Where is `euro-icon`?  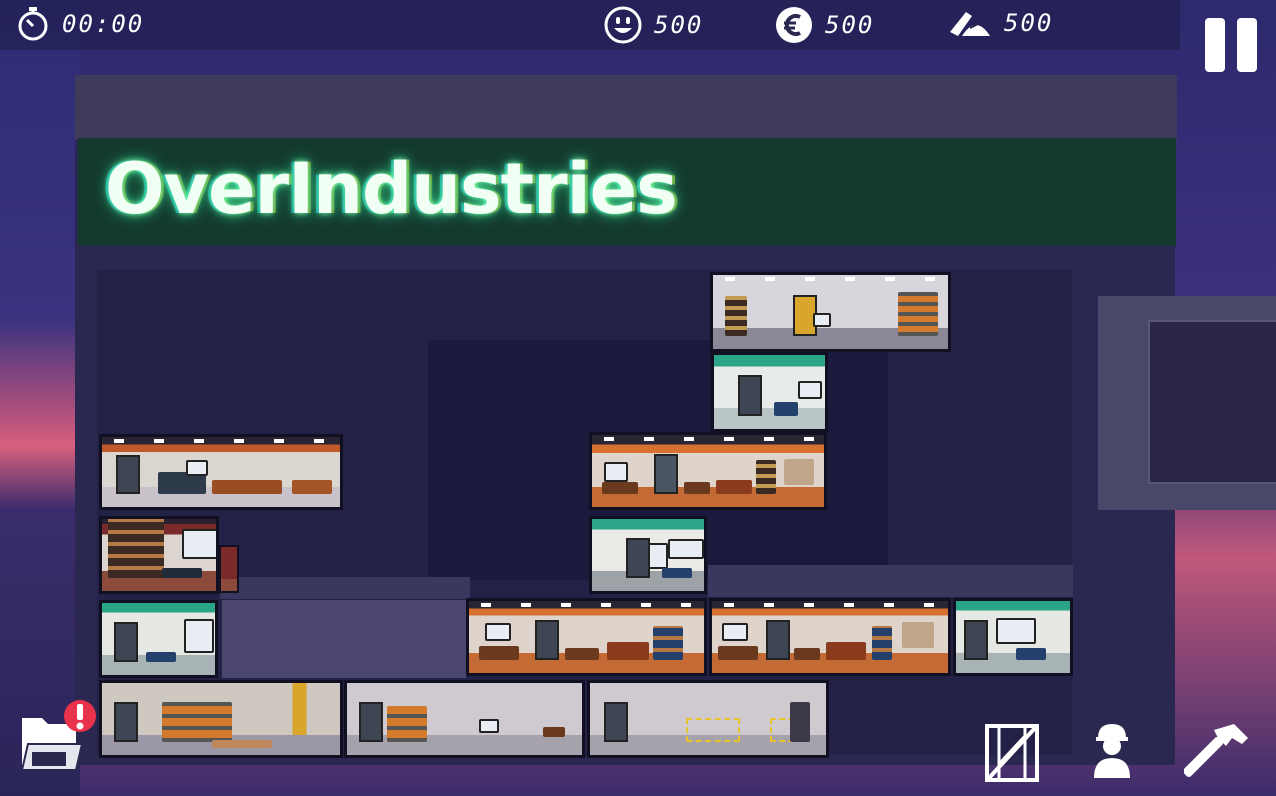
euro-icon is located at coordinates (794, 25).